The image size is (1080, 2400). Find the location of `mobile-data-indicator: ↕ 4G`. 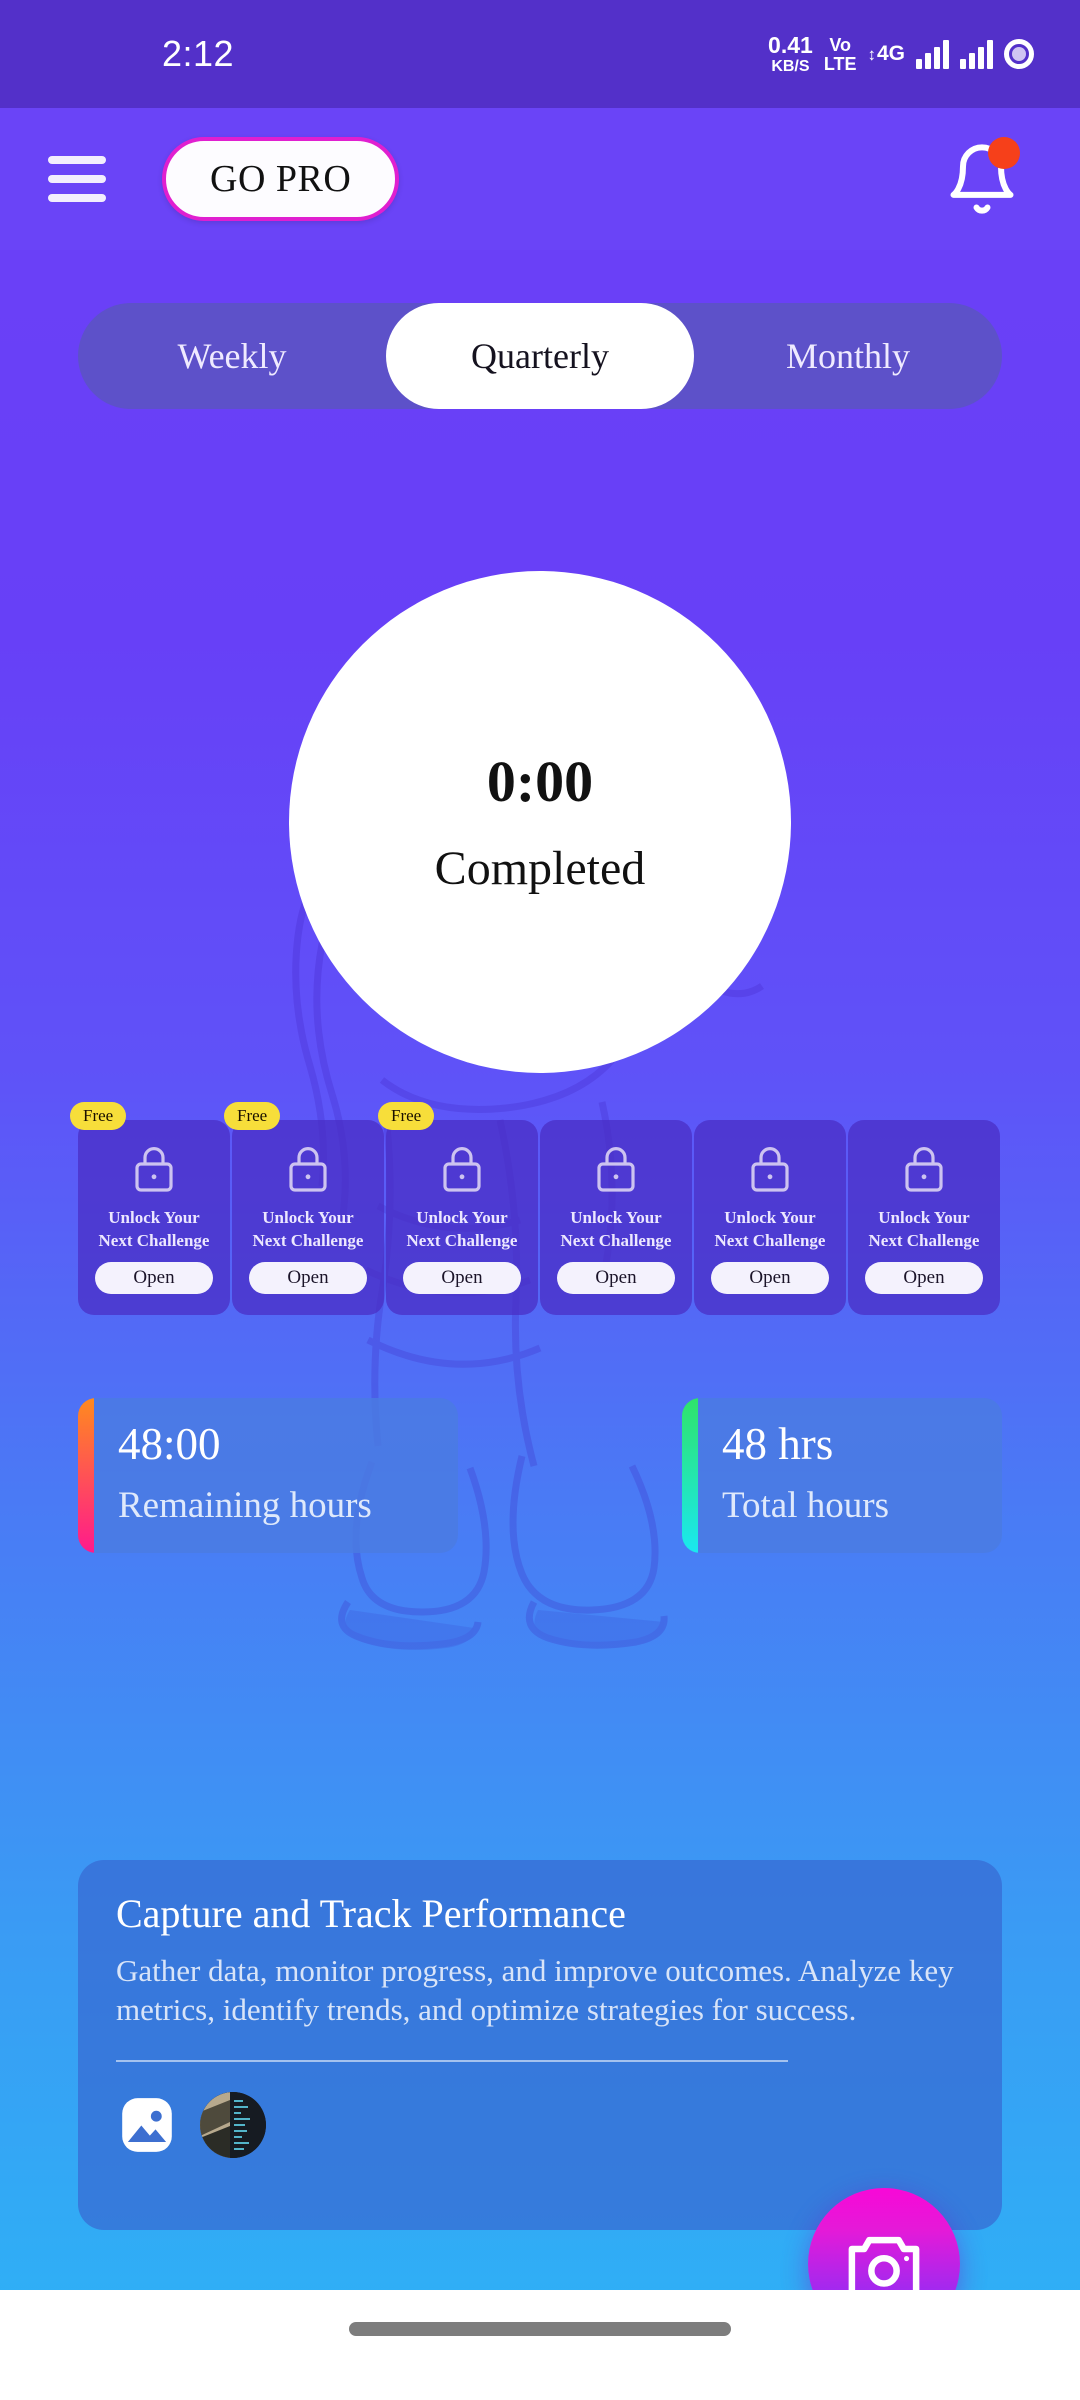

mobile-data-indicator: ↕ 4G is located at coordinates (886, 54).